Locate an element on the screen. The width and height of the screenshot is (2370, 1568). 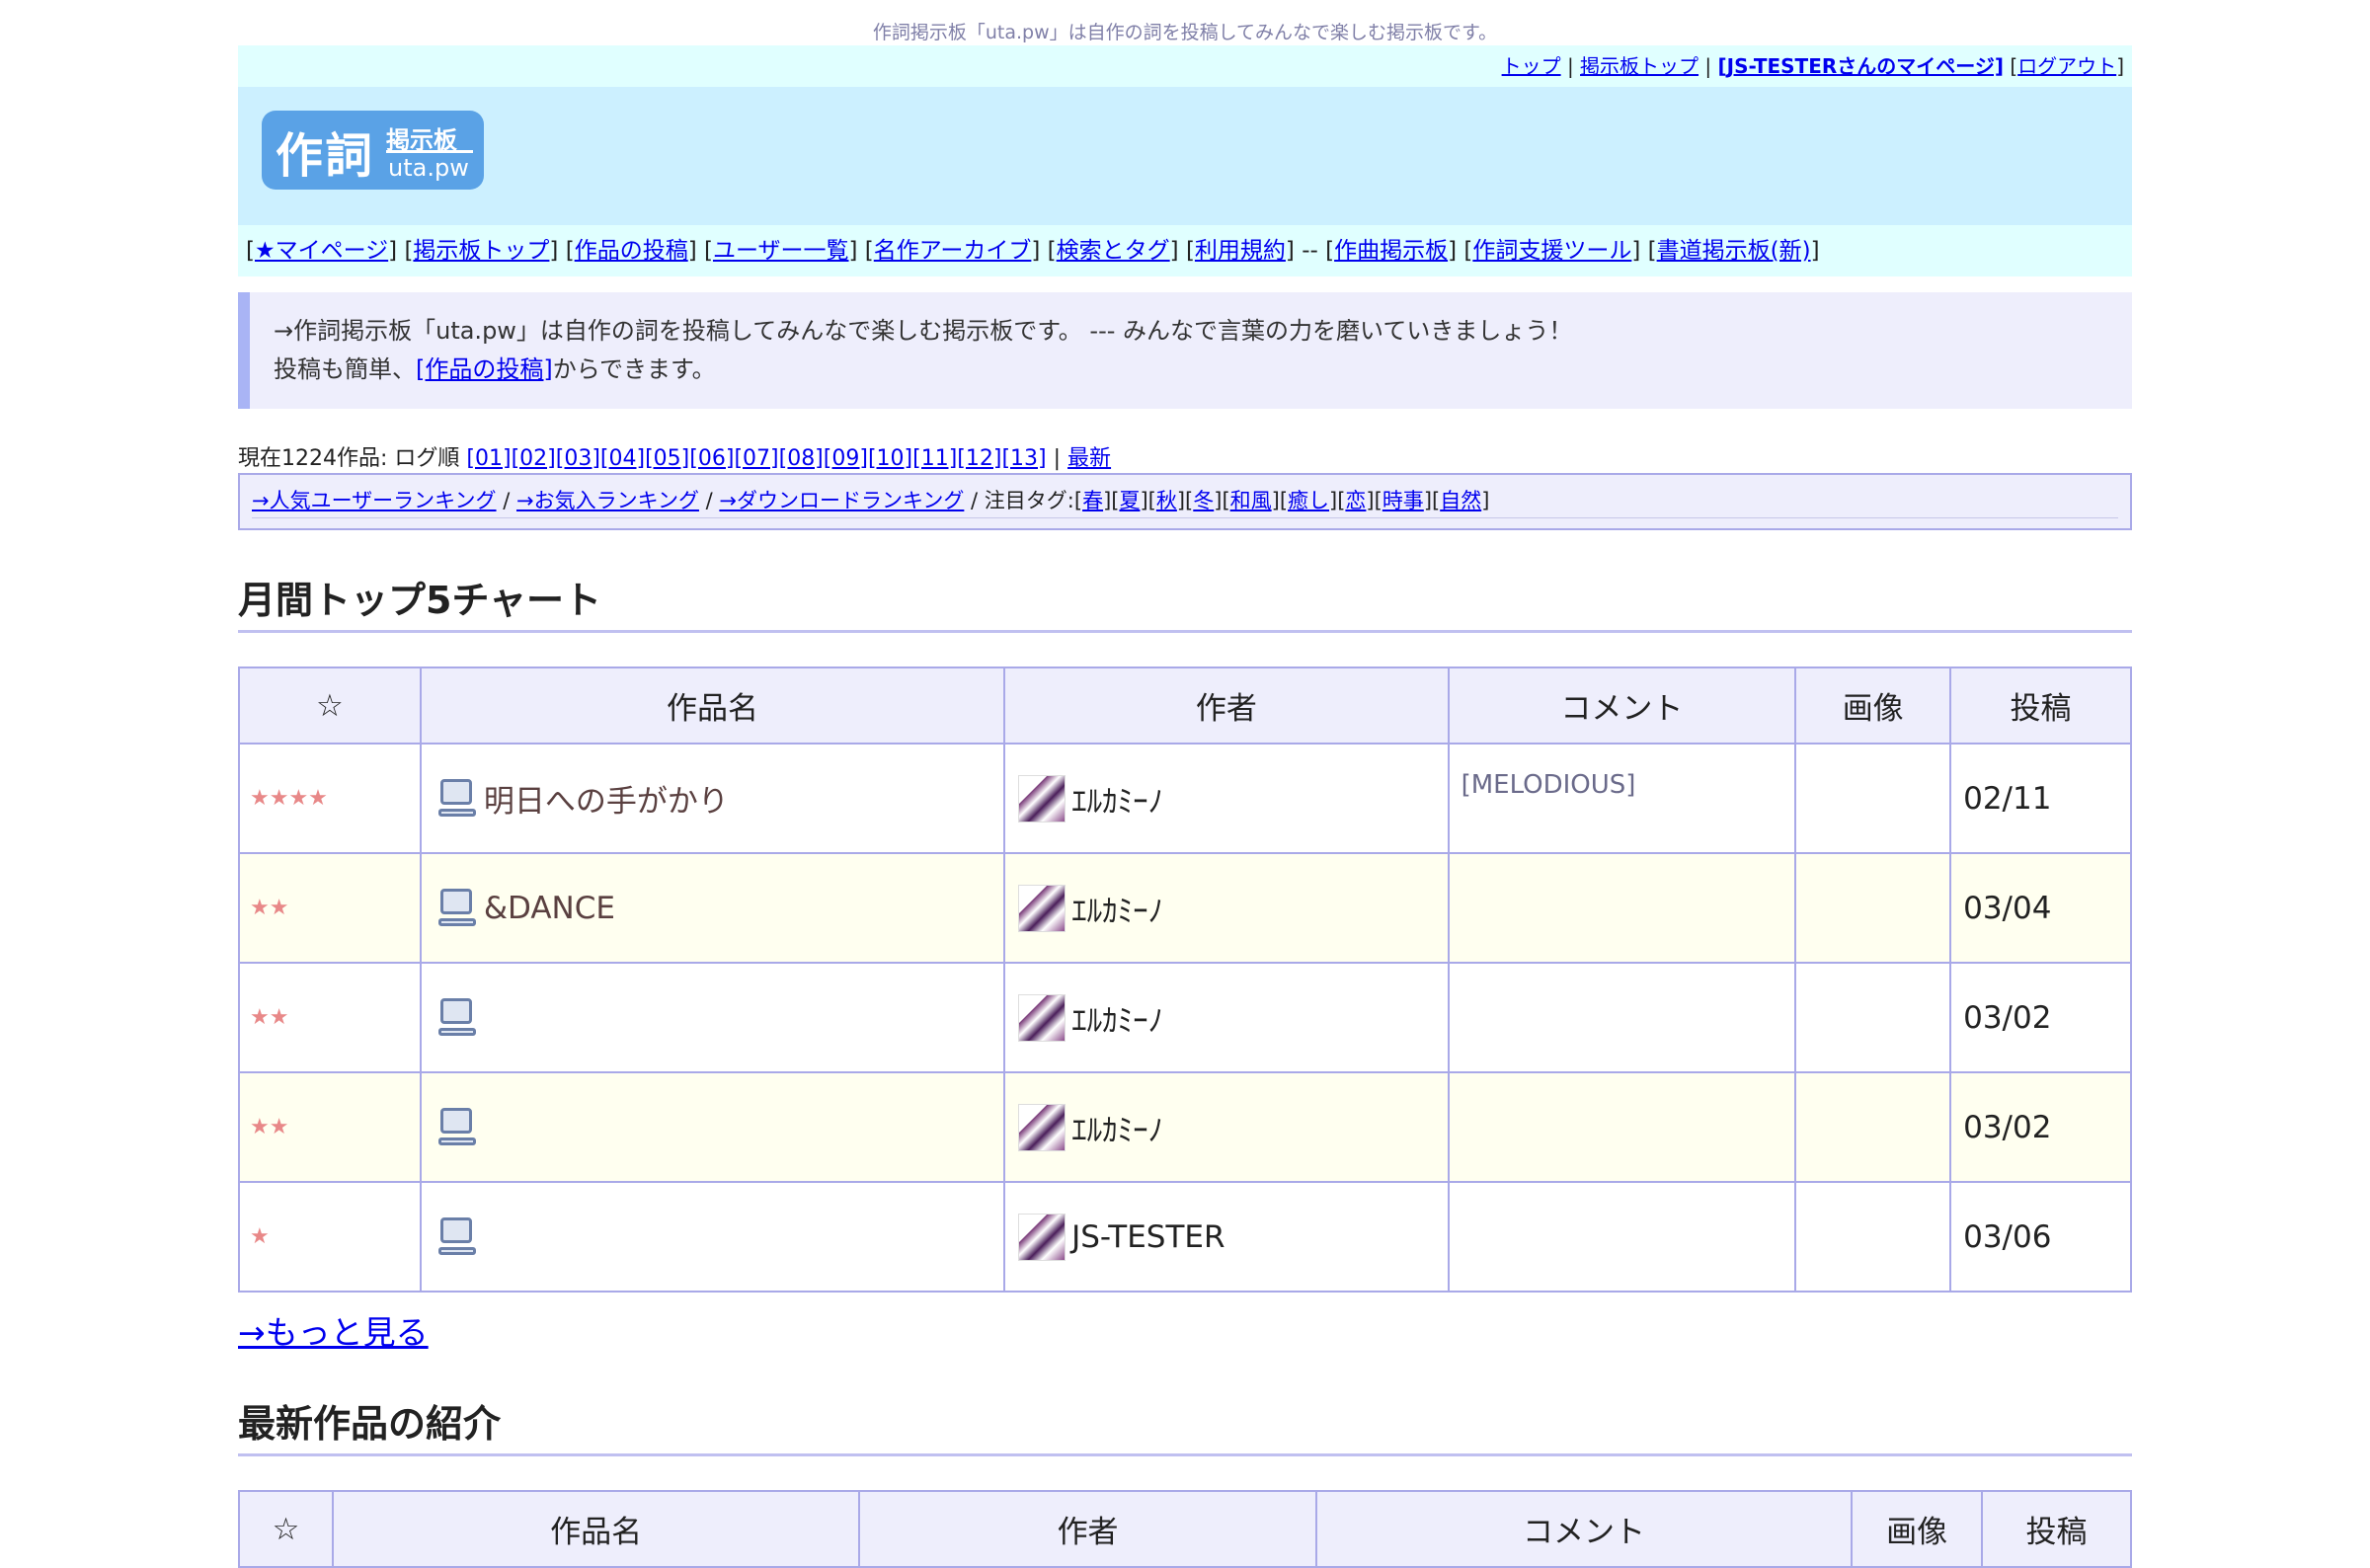
posted-date: 03/06 is located at coordinates (2041, 1237).